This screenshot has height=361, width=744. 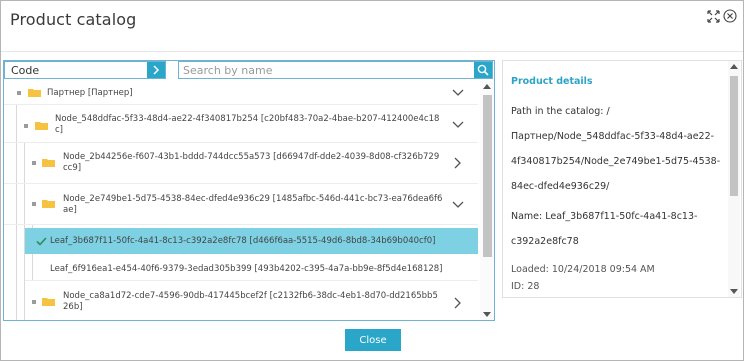 What do you see at coordinates (722, 16) in the screenshot?
I see `window-controls` at bounding box center [722, 16].